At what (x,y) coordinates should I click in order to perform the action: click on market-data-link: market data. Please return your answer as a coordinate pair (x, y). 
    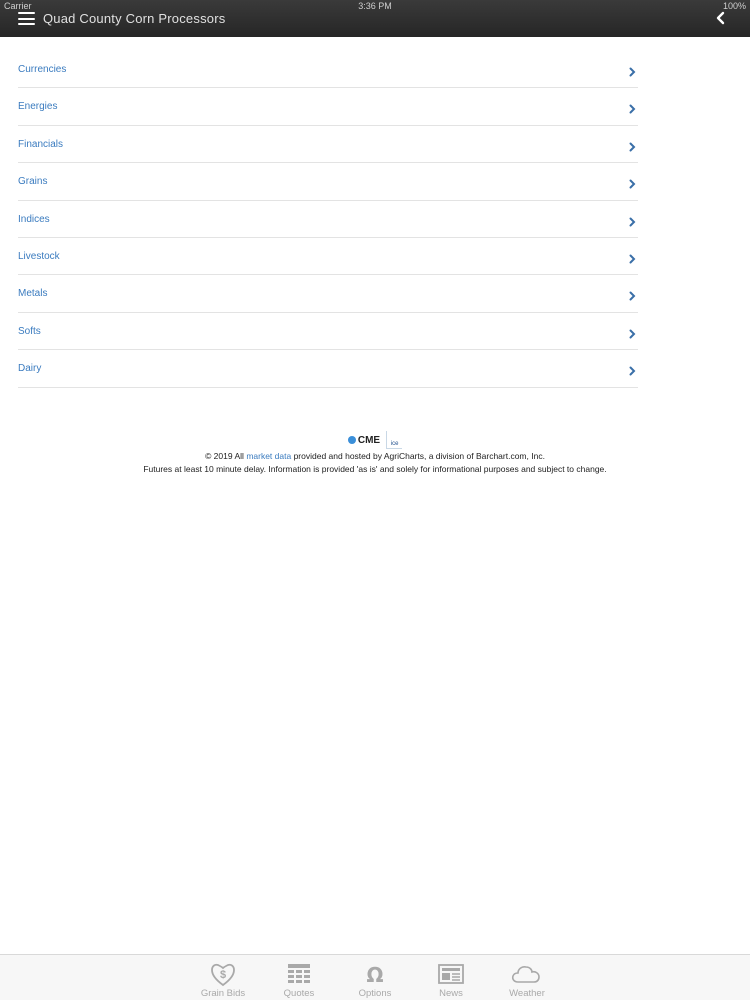
    Looking at the image, I should click on (268, 456).